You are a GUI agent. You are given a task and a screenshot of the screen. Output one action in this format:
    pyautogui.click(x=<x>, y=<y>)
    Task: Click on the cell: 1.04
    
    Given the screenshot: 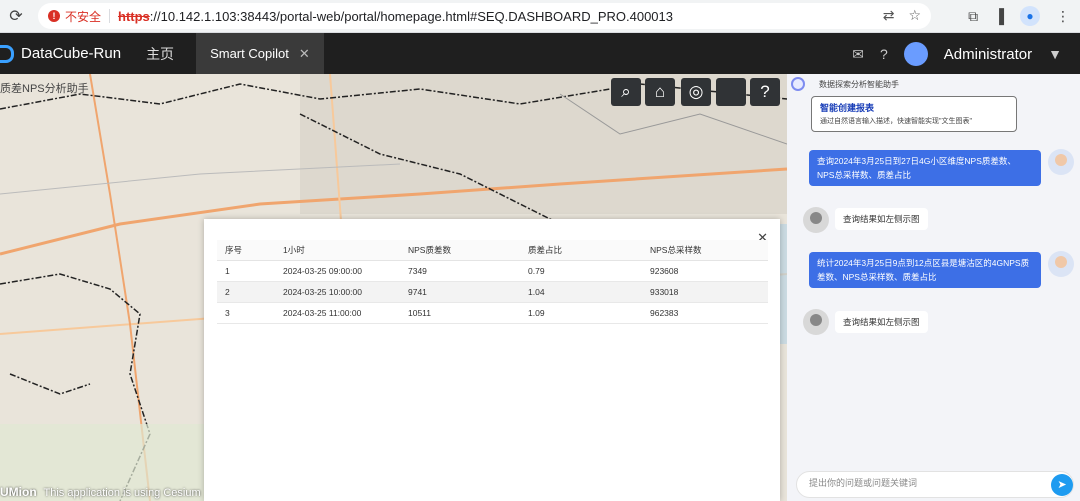 What is the action you would take?
    pyautogui.click(x=581, y=292)
    